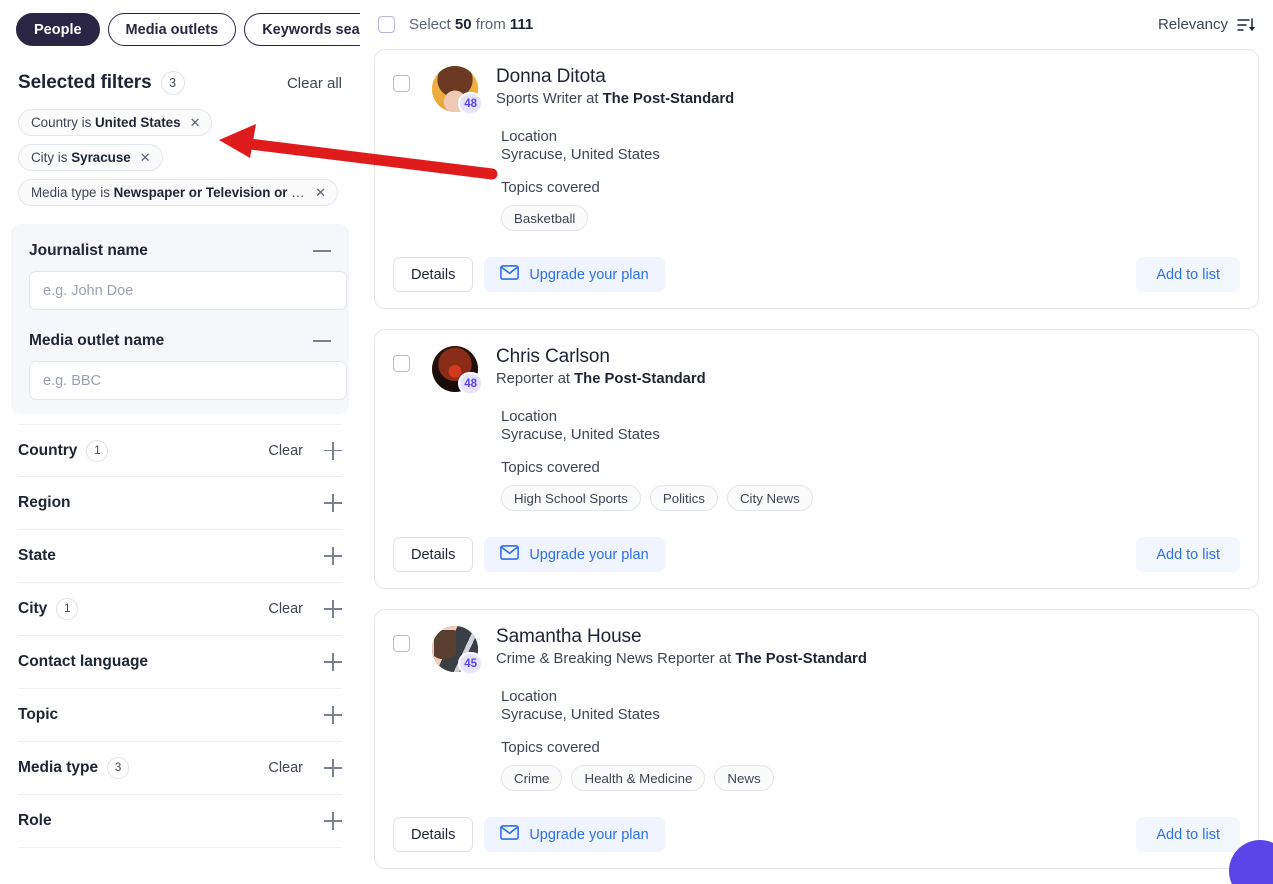 The image size is (1273, 884). I want to click on media-outlet-name-label: Media outlet name, so click(97, 340).